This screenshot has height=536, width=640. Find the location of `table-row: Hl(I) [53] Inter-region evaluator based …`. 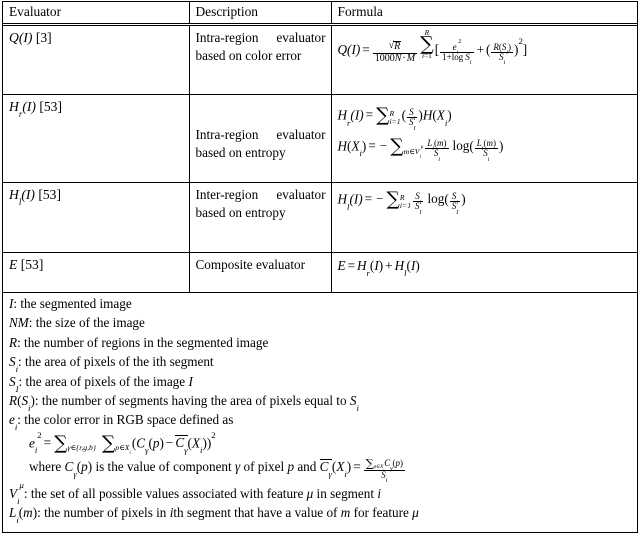

table-row: Hl(I) [53] Inter-region evaluator based … is located at coordinates (320, 217).